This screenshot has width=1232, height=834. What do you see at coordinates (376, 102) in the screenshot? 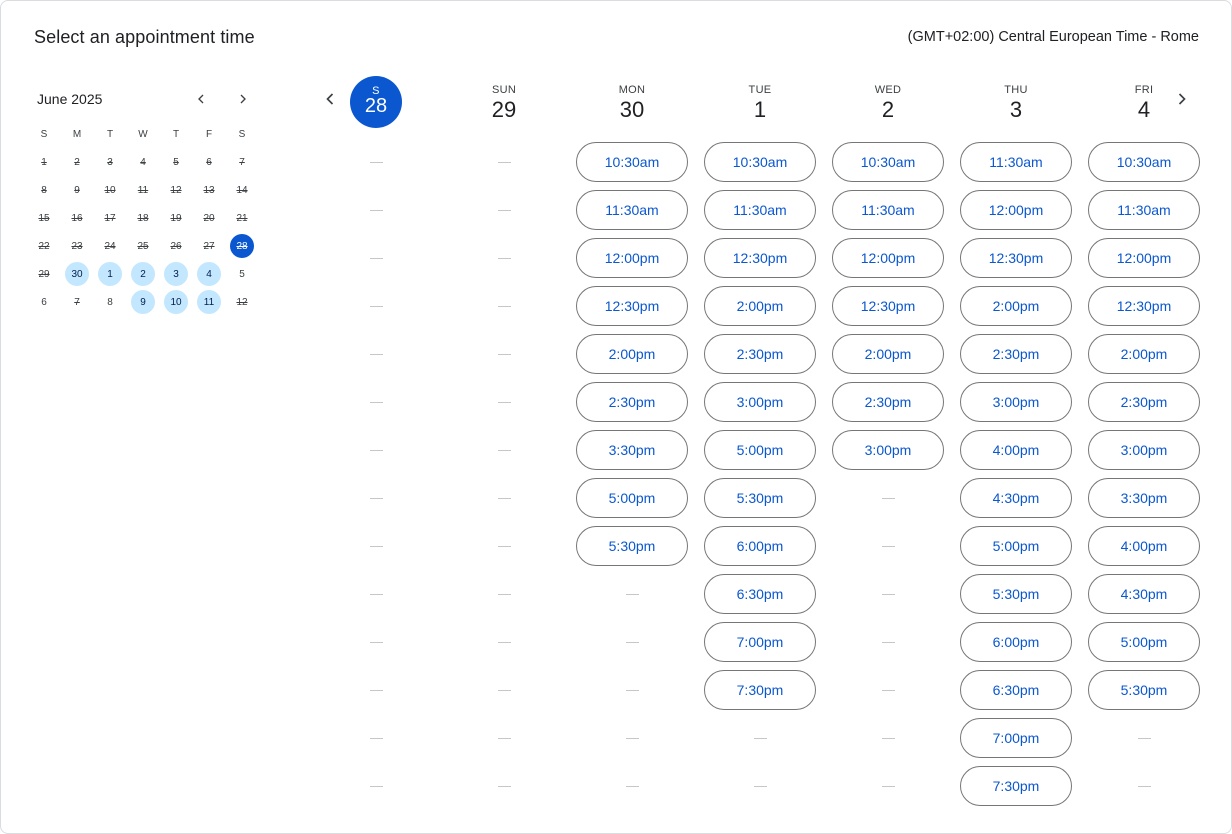
I see `today-date-circle: S 28` at bounding box center [376, 102].